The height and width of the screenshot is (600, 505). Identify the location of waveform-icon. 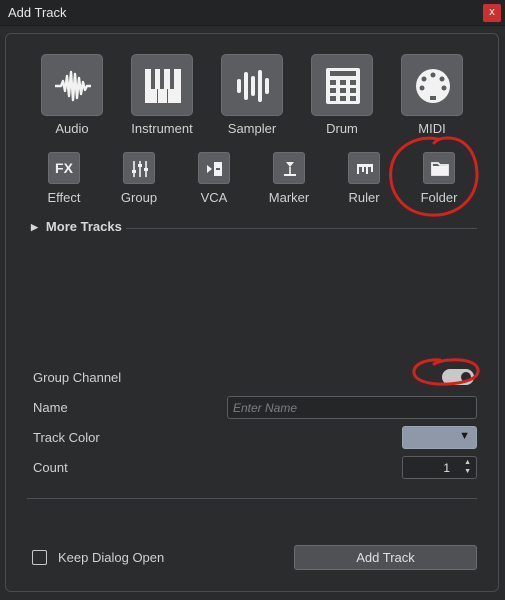
(73, 86).